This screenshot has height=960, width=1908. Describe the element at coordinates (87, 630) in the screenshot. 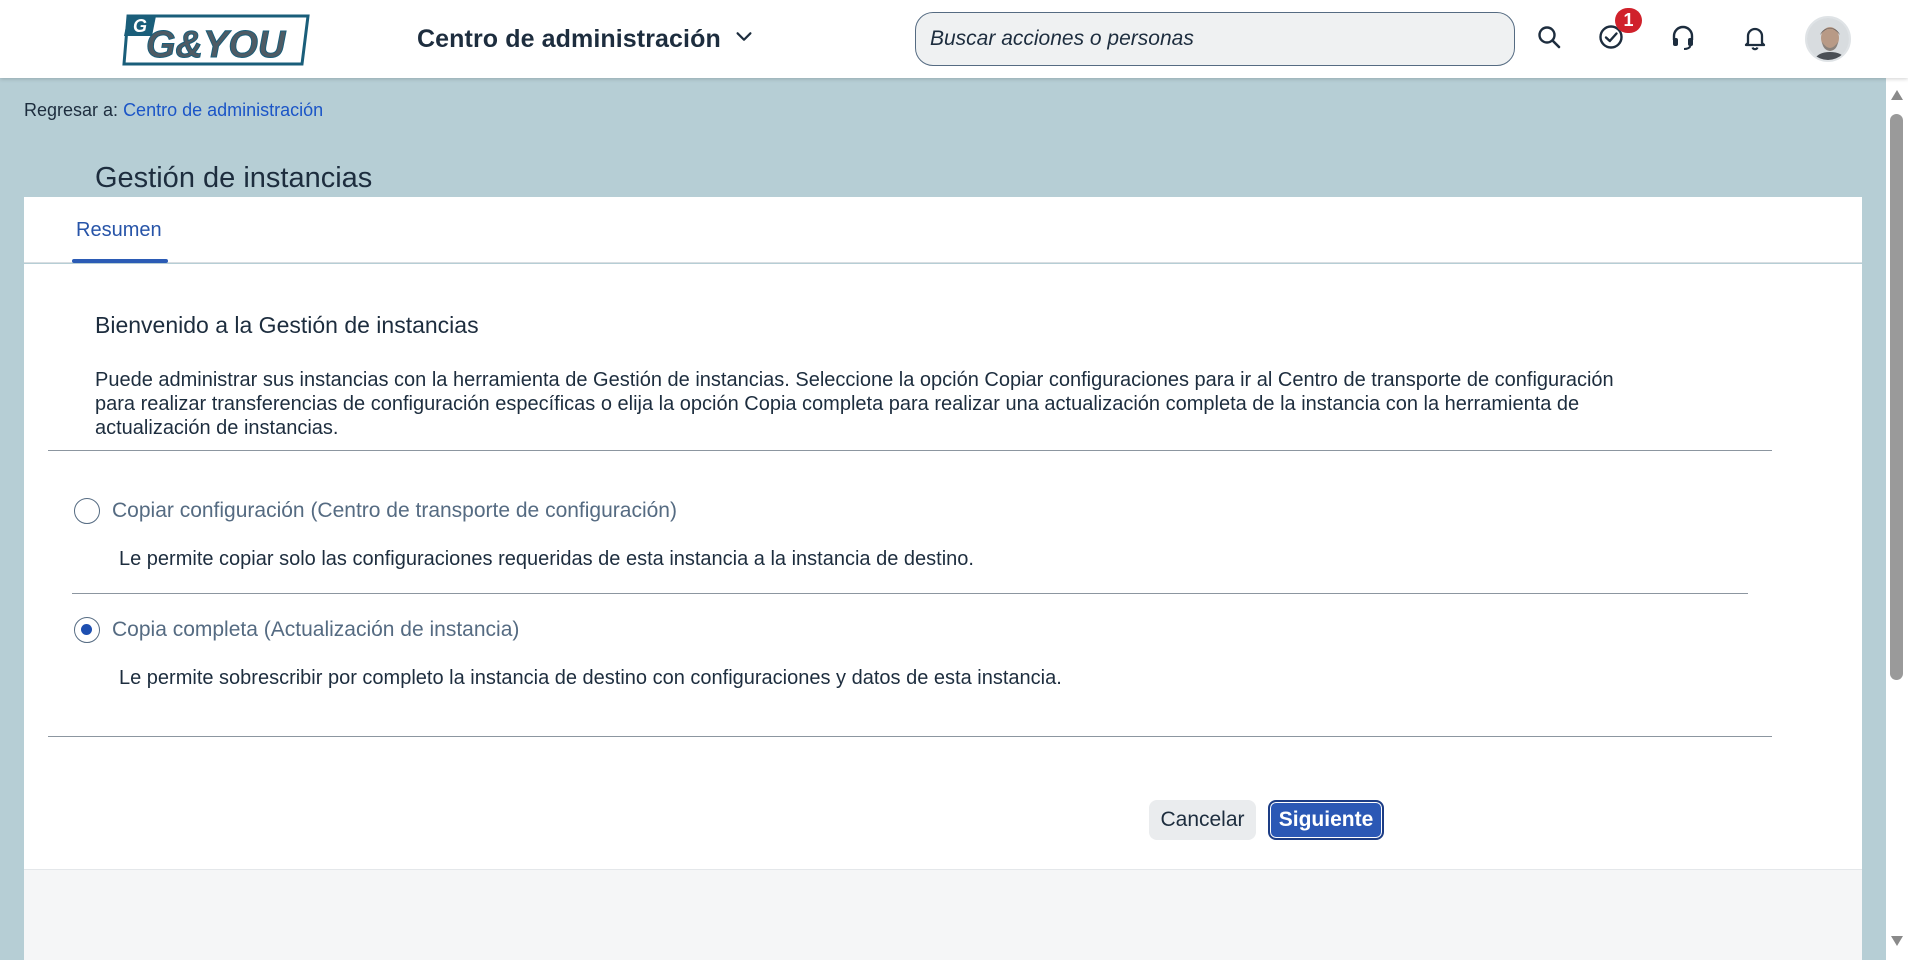

I see `radio-full-copy` at that location.